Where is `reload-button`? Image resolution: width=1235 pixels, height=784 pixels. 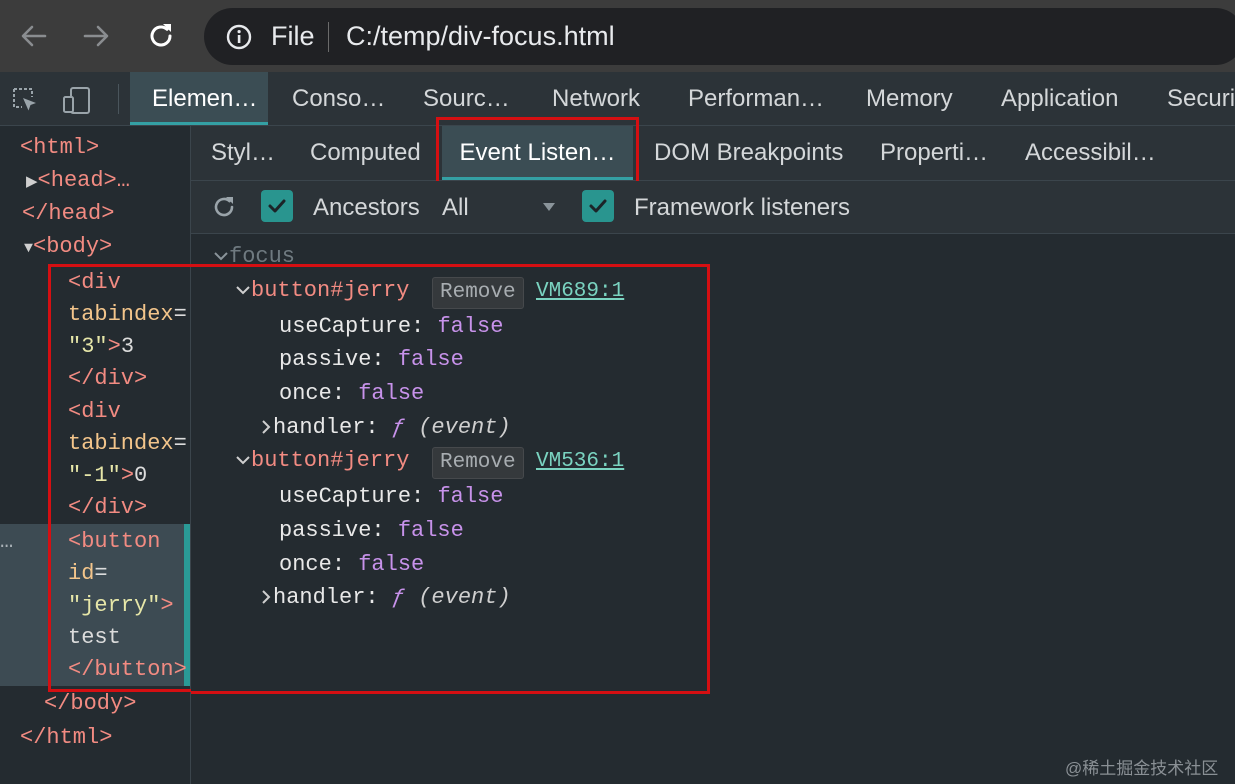 reload-button is located at coordinates (161, 36).